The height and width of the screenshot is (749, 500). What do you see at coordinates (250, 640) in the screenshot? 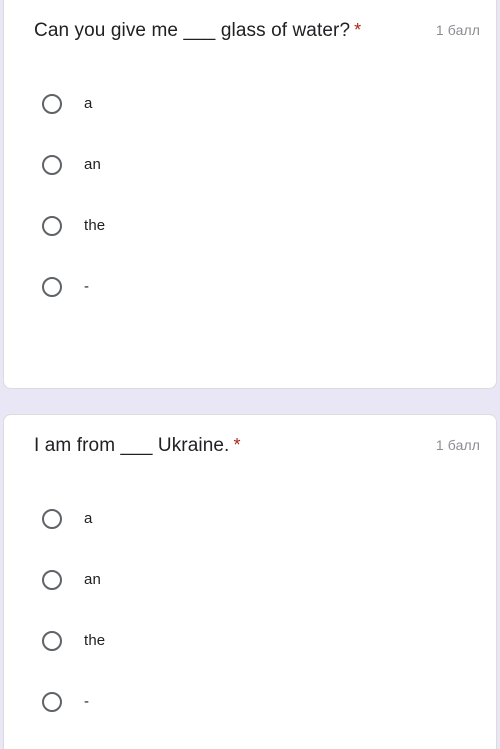
I see `question-2-option-the: the` at bounding box center [250, 640].